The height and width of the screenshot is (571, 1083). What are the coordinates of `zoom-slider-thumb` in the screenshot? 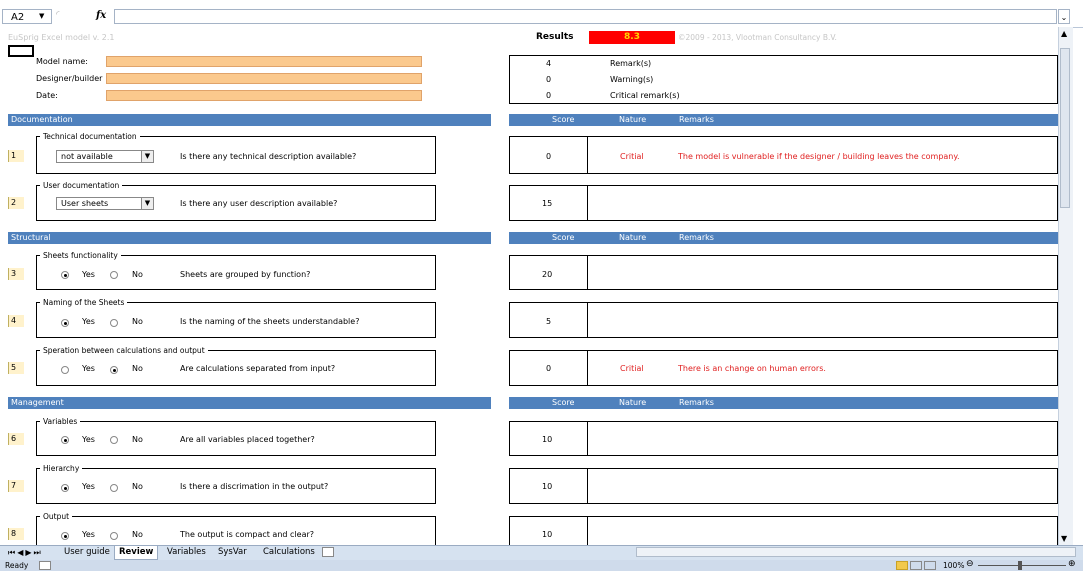 It's located at (1020, 565).